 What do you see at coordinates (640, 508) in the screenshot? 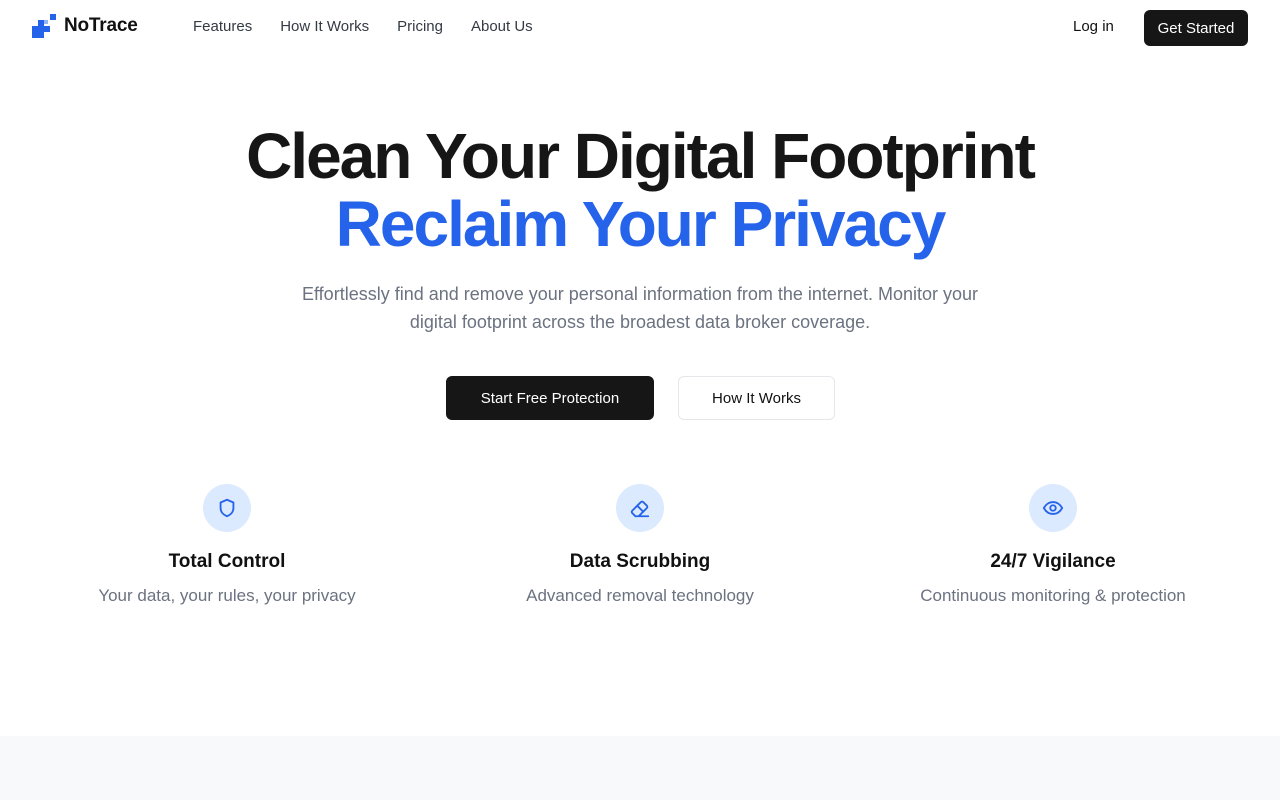
I see `eraser-icon` at bounding box center [640, 508].